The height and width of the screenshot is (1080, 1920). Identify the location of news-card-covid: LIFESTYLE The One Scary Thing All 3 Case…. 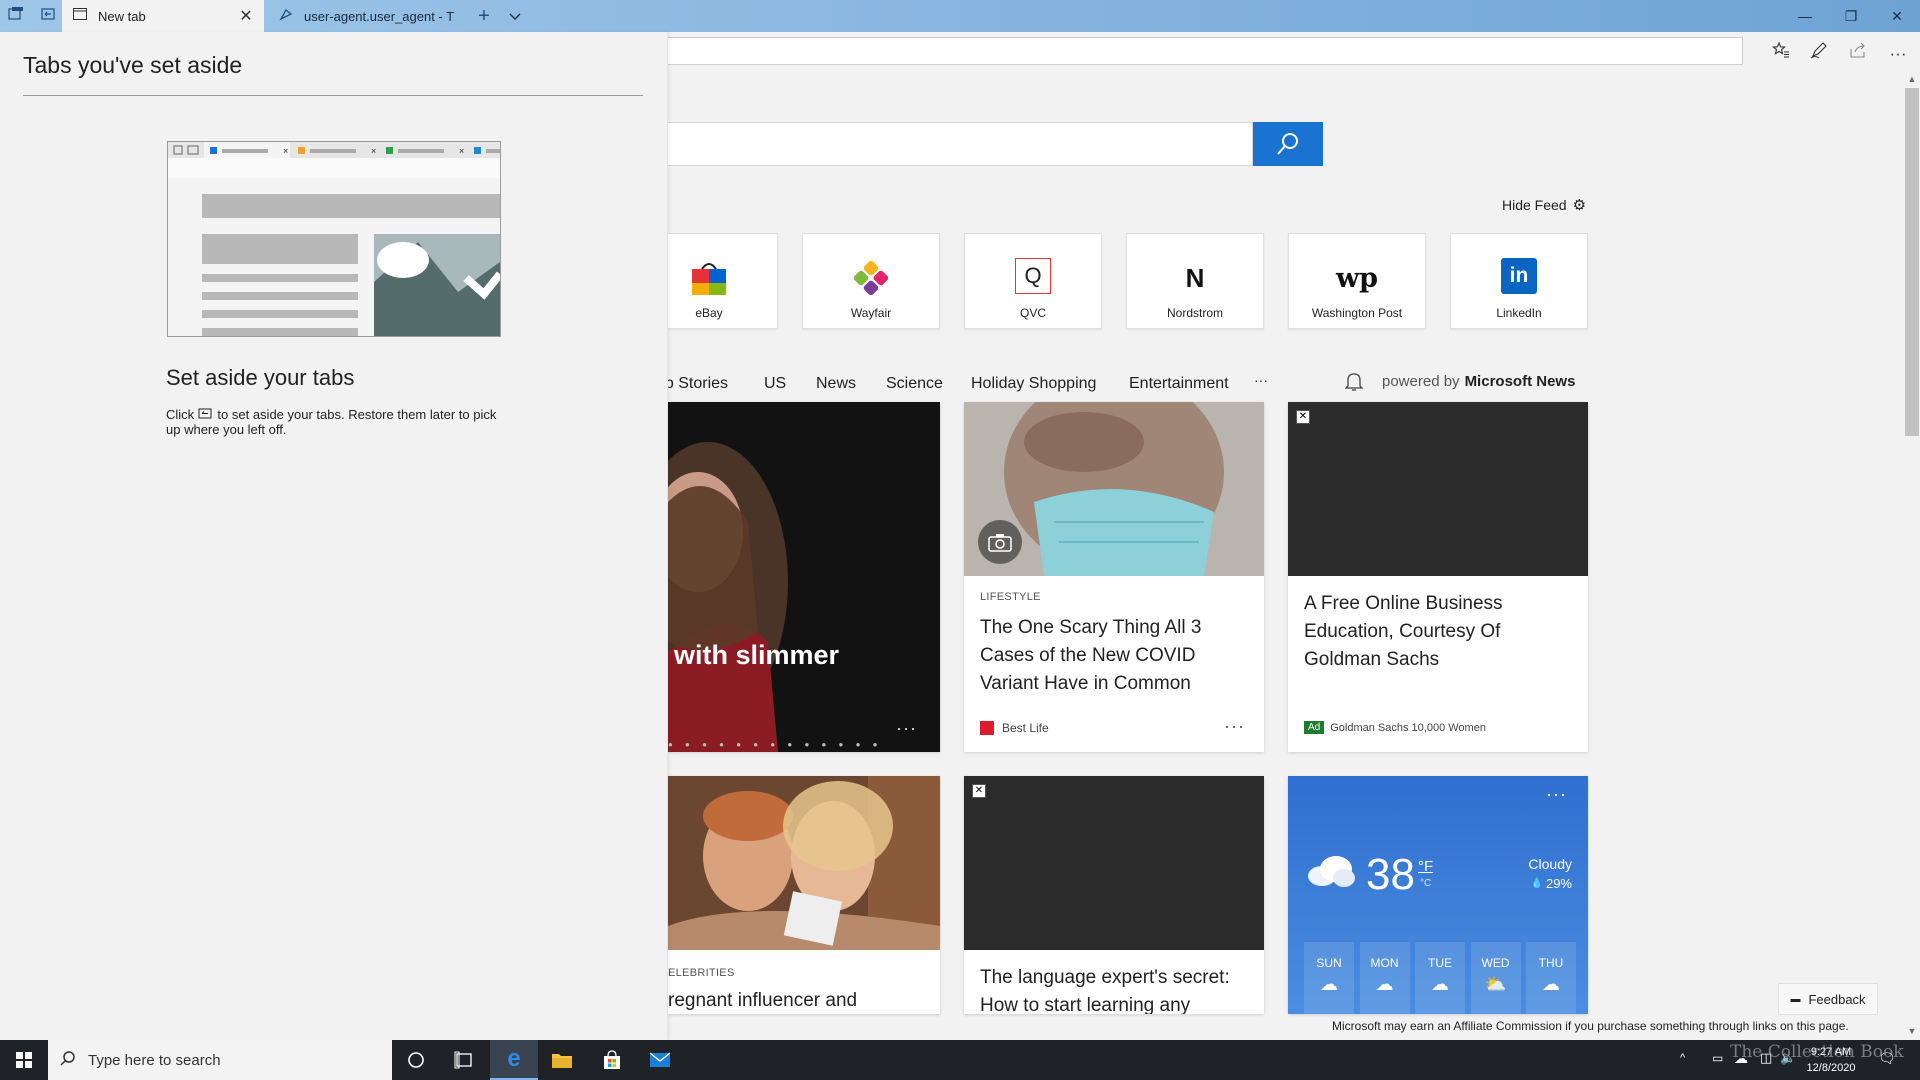
(1114, 577).